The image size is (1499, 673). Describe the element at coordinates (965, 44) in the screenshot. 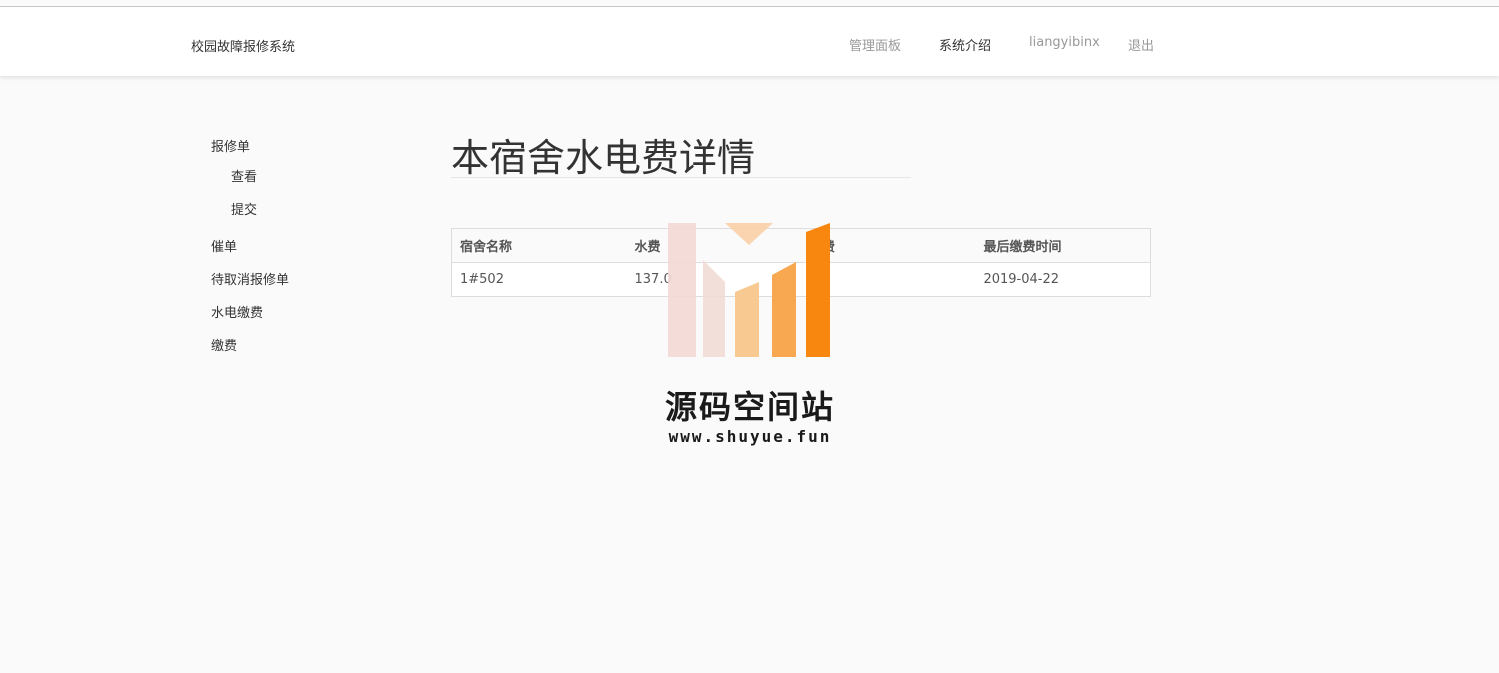

I see `nav-system-intro: 系统介绍` at that location.